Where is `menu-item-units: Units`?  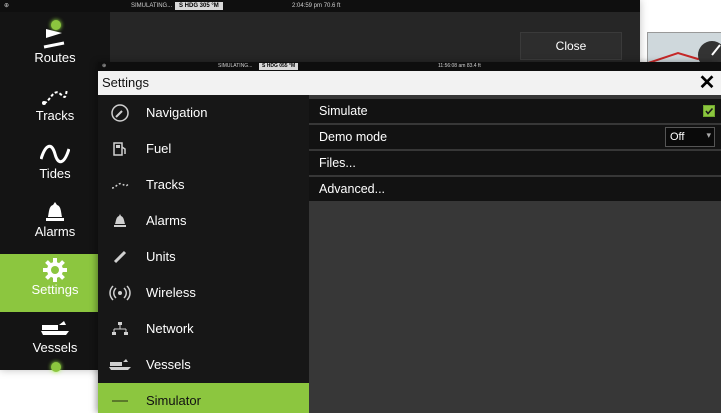 menu-item-units: Units is located at coordinates (203, 257).